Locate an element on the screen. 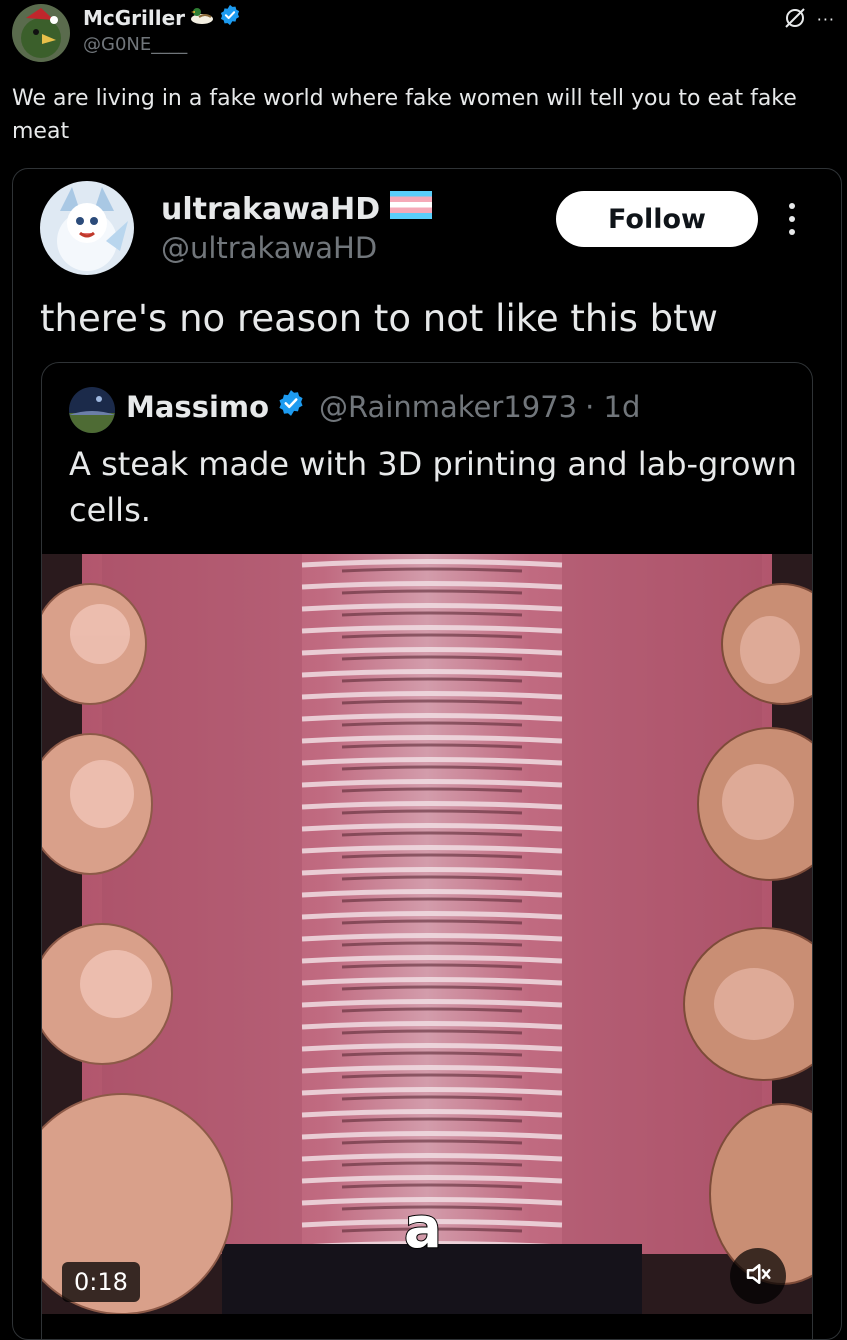  embedded-author-name: ultrakawaHD is located at coordinates (270, 209).